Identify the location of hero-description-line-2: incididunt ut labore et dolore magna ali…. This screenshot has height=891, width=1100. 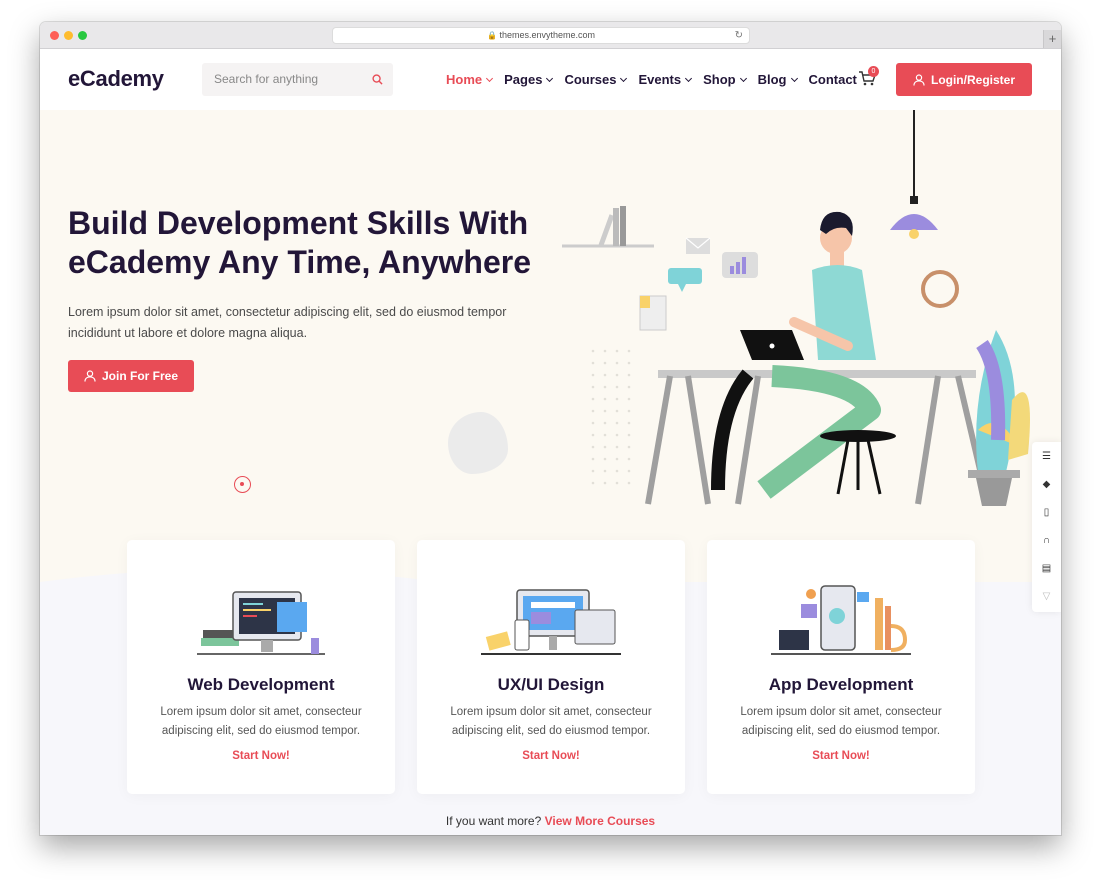
(188, 333).